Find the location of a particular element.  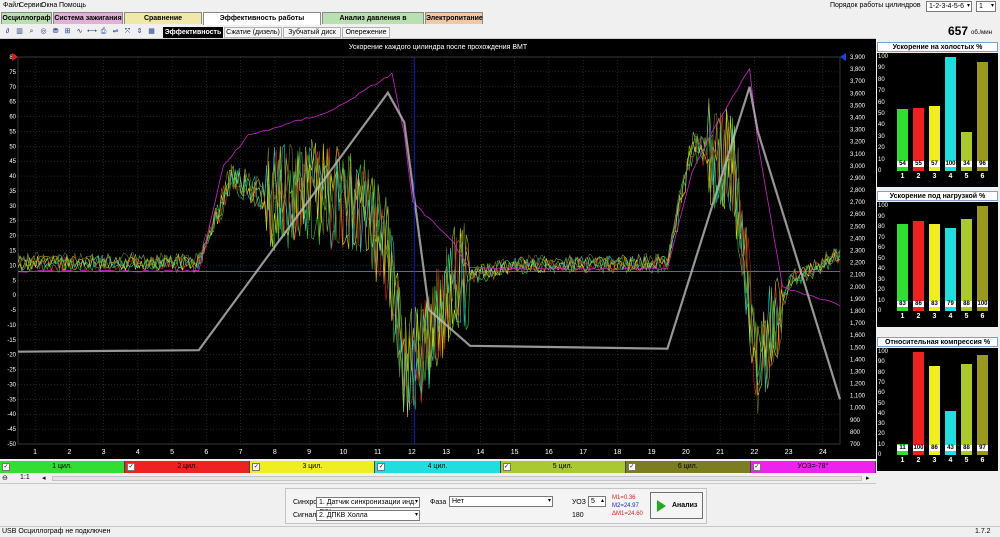

bar-y-tick: 60 is located at coordinates (881, 248).